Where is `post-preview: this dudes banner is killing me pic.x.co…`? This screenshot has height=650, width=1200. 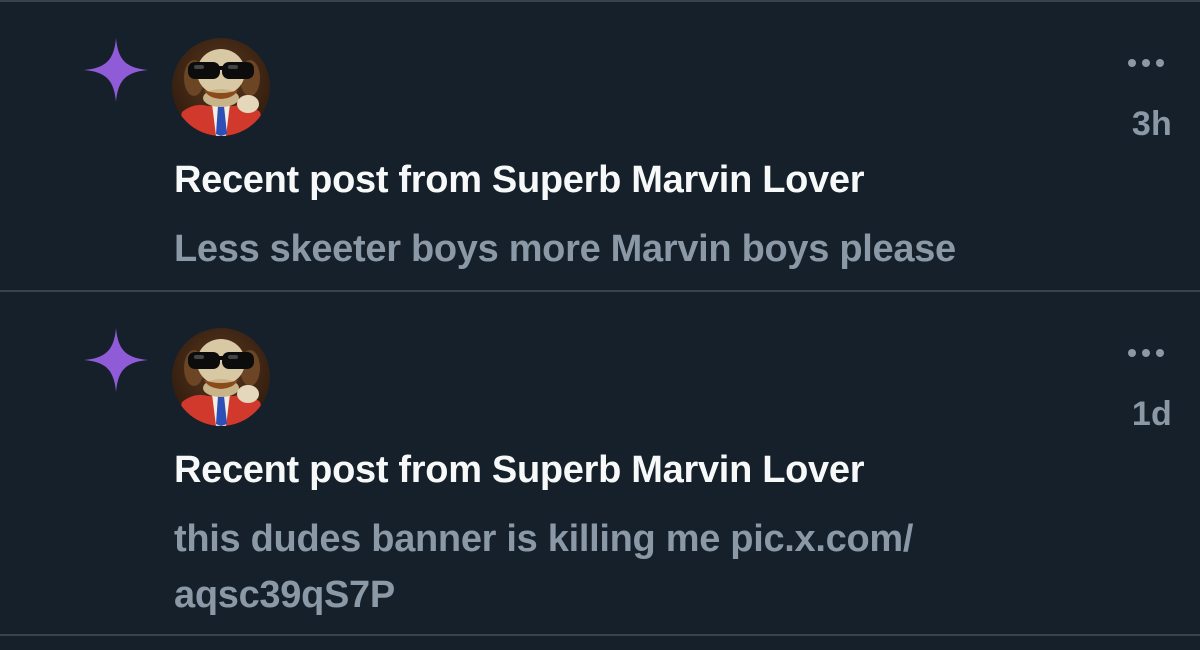
post-preview: this dudes banner is killing me pic.x.co… is located at coordinates (544, 567).